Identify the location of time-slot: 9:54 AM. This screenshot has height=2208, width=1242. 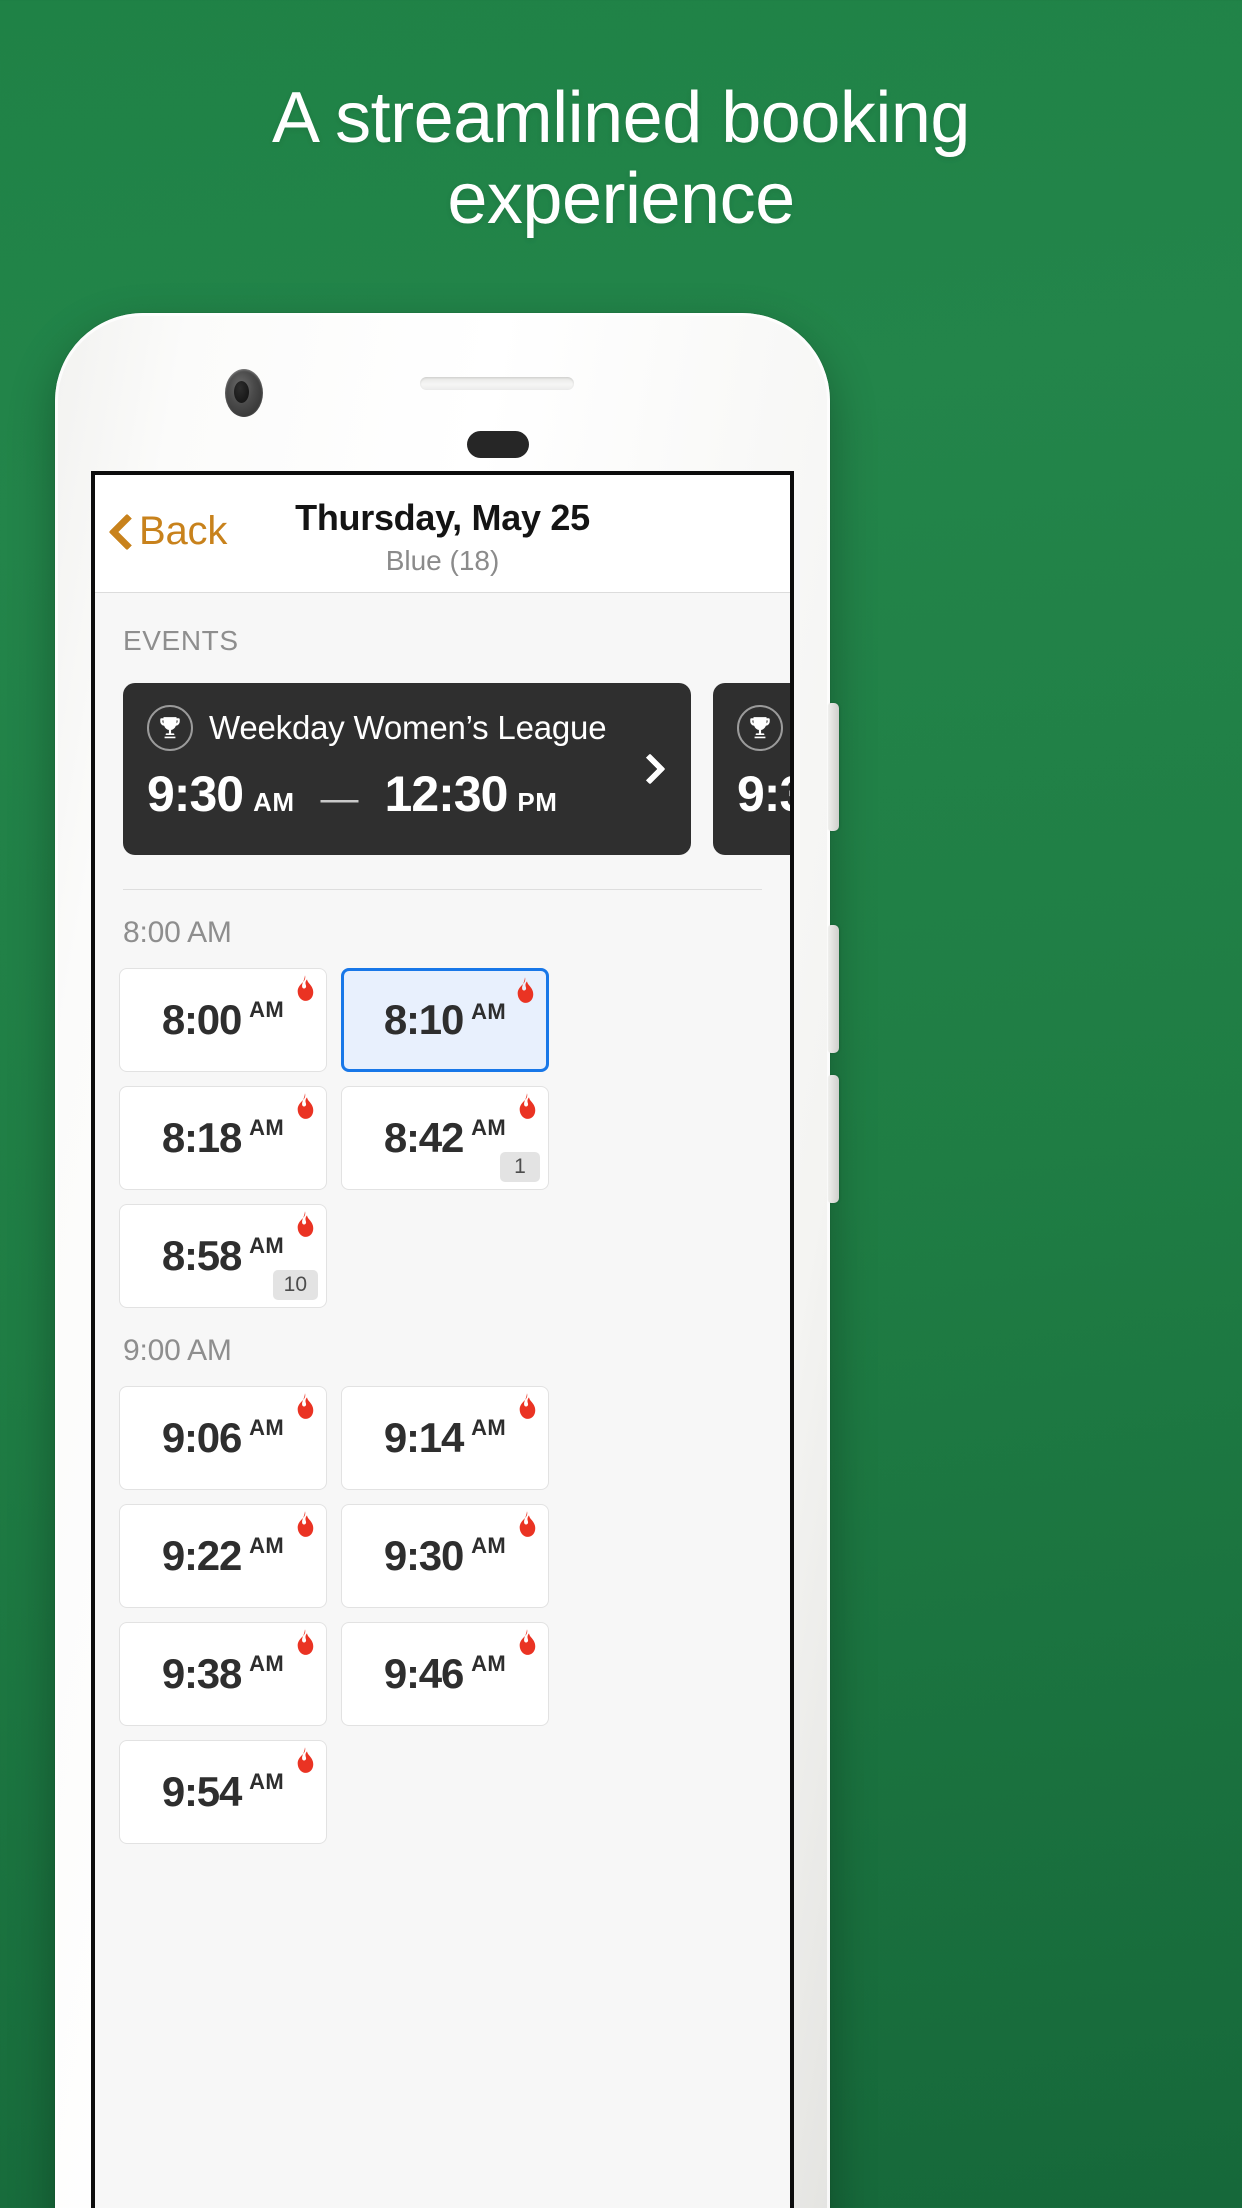
(223, 1792).